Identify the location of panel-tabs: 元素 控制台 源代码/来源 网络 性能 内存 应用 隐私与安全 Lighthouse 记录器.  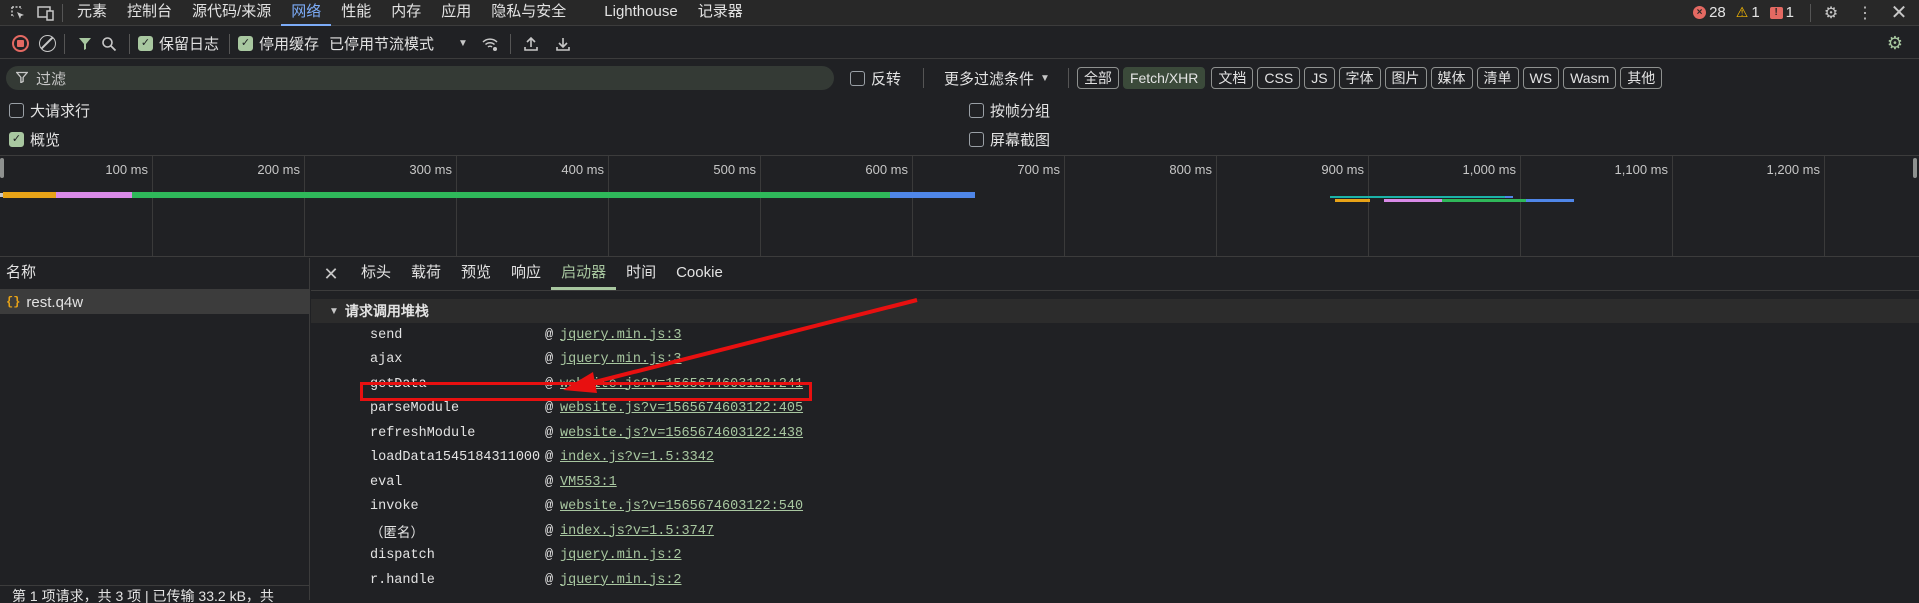
(410, 13).